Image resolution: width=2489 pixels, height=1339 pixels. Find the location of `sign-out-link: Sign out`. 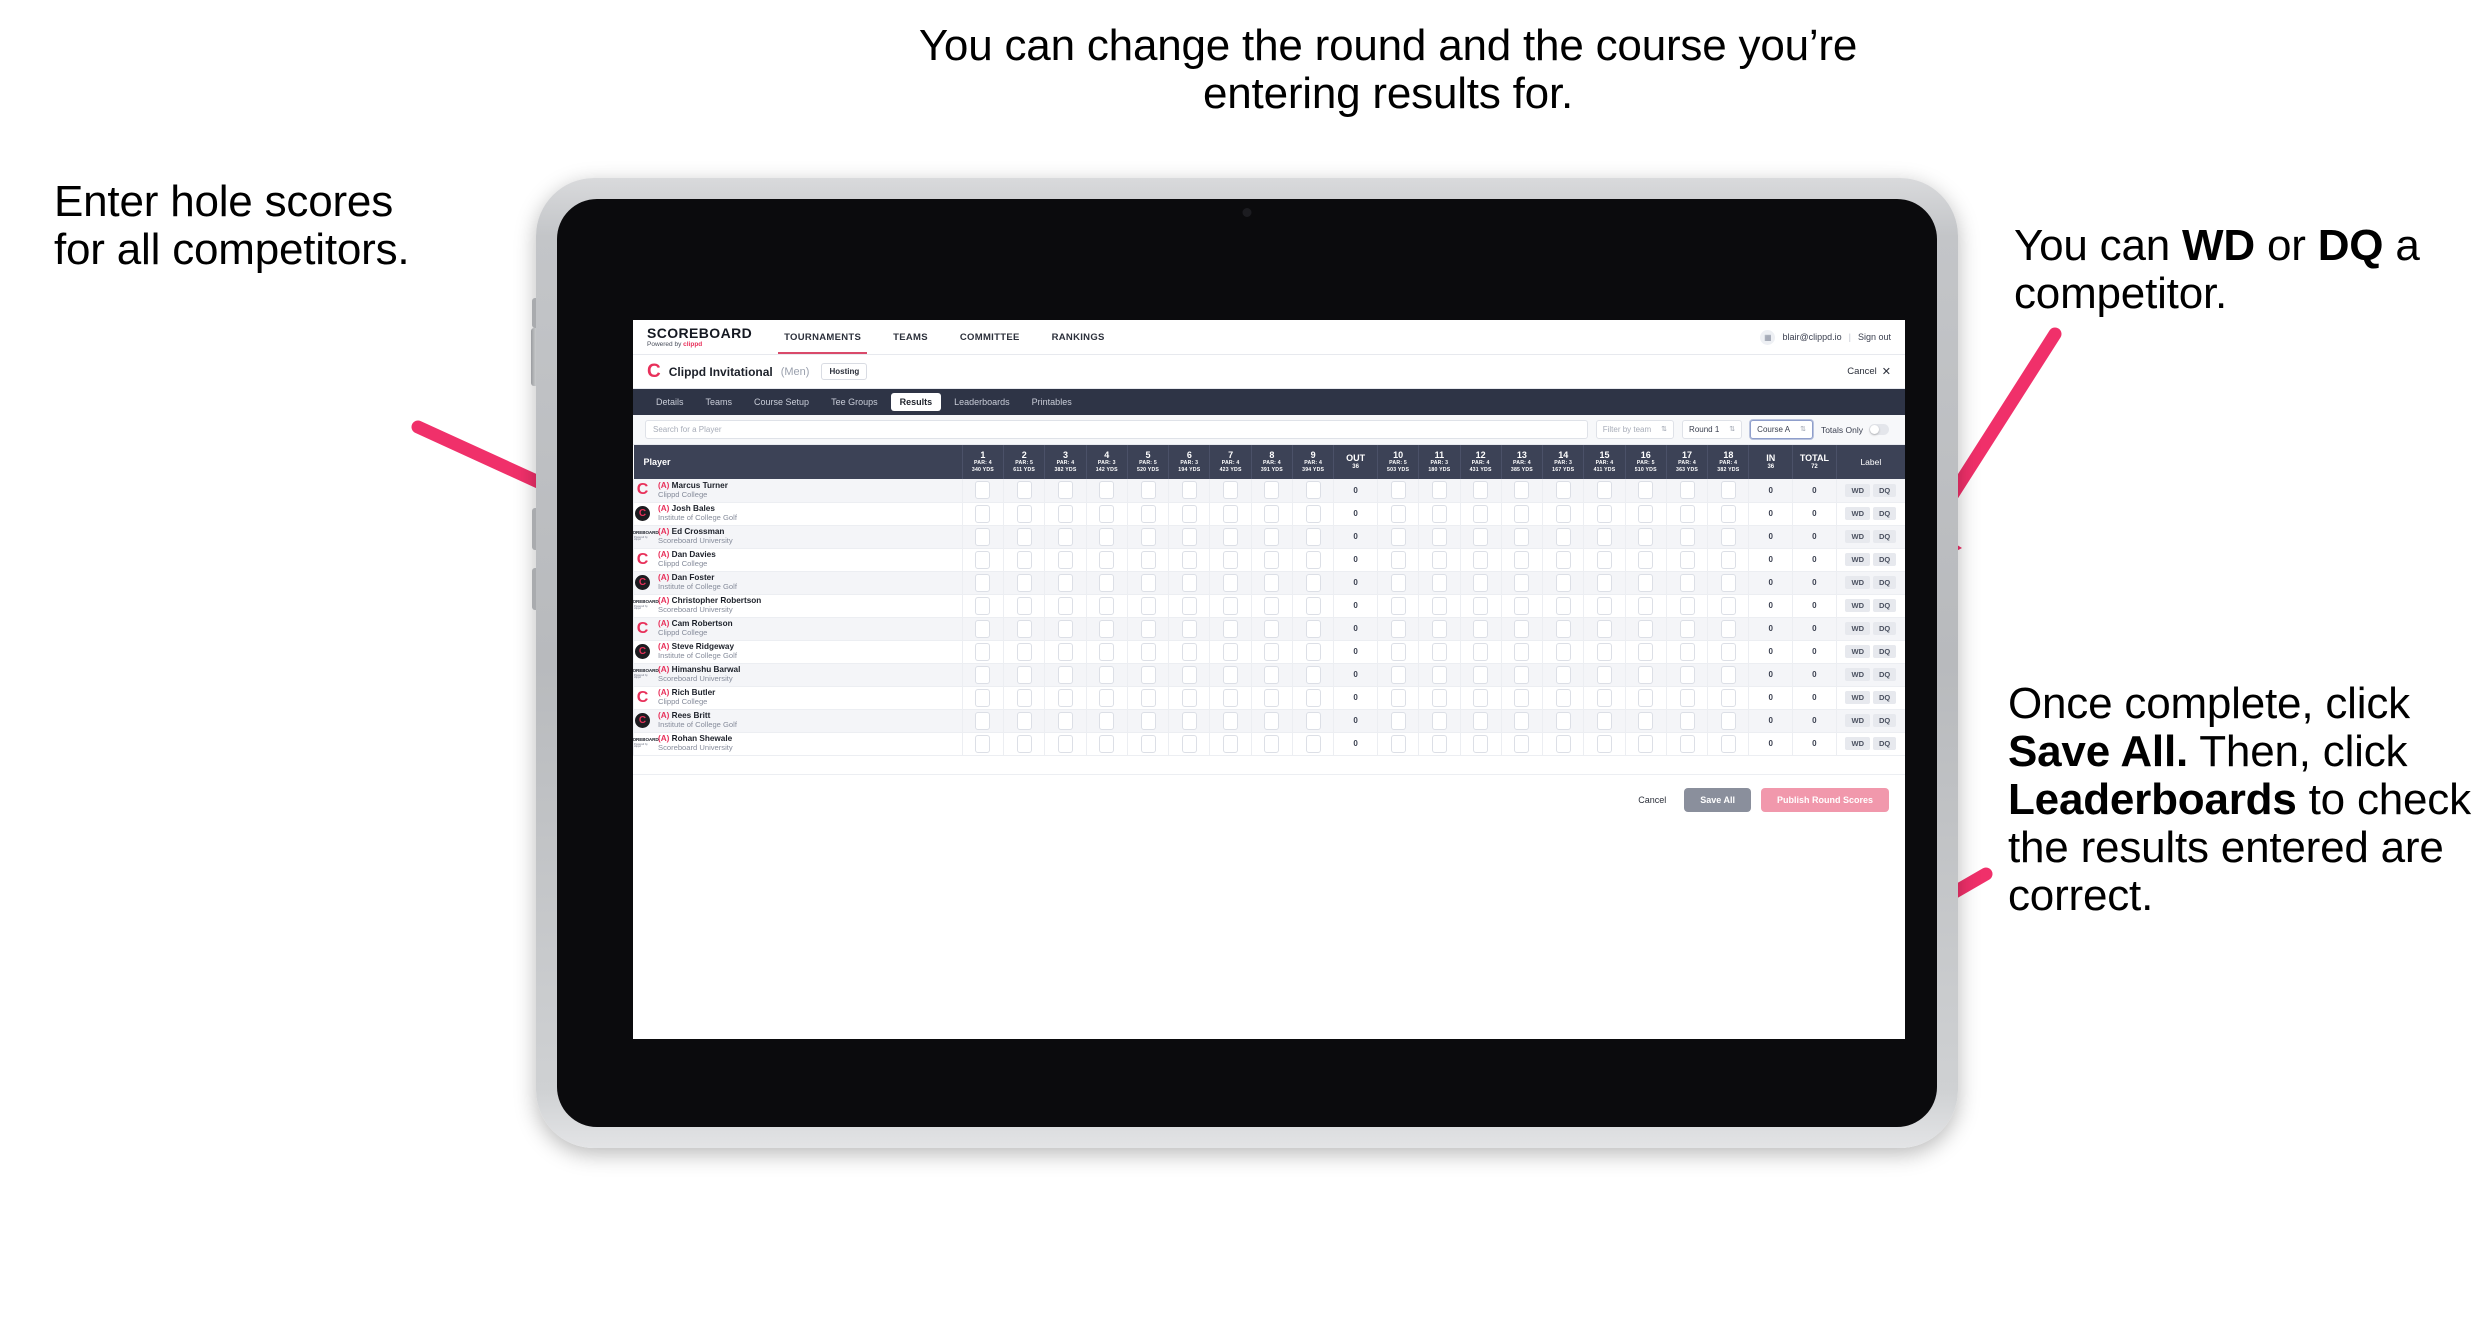

sign-out-link: Sign out is located at coordinates (1874, 337).